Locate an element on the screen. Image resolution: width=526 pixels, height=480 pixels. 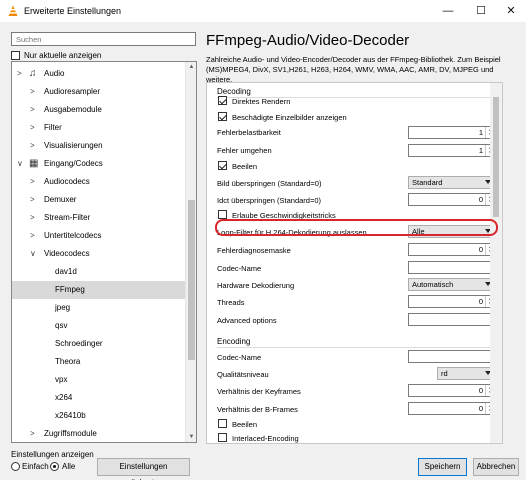
save-button: Speichern is located at coordinates (442, 467).